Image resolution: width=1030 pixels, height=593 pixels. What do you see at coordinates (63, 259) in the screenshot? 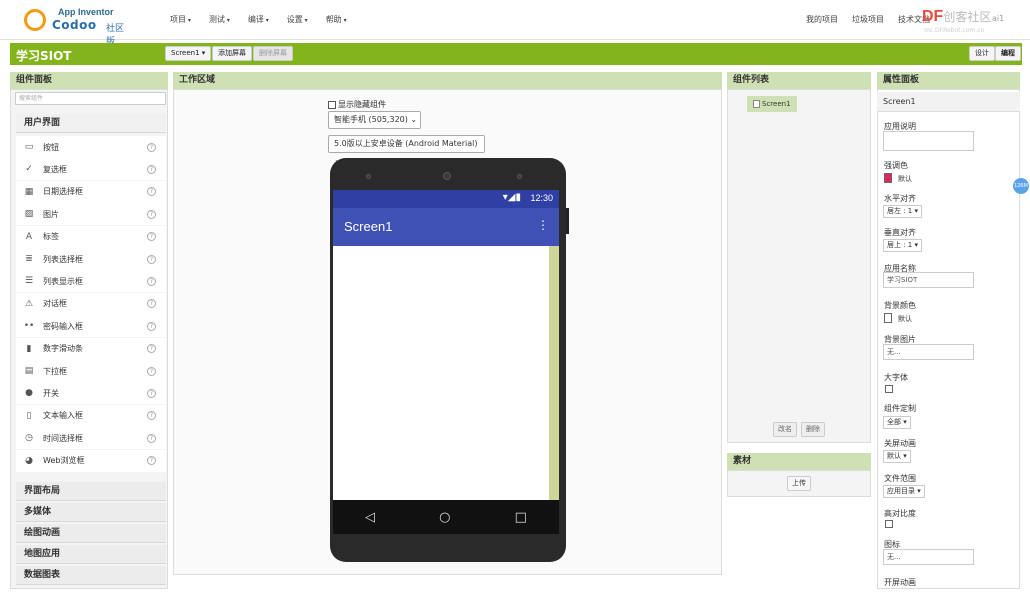
I see `palette-item-label: 列表选择框` at bounding box center [63, 259].